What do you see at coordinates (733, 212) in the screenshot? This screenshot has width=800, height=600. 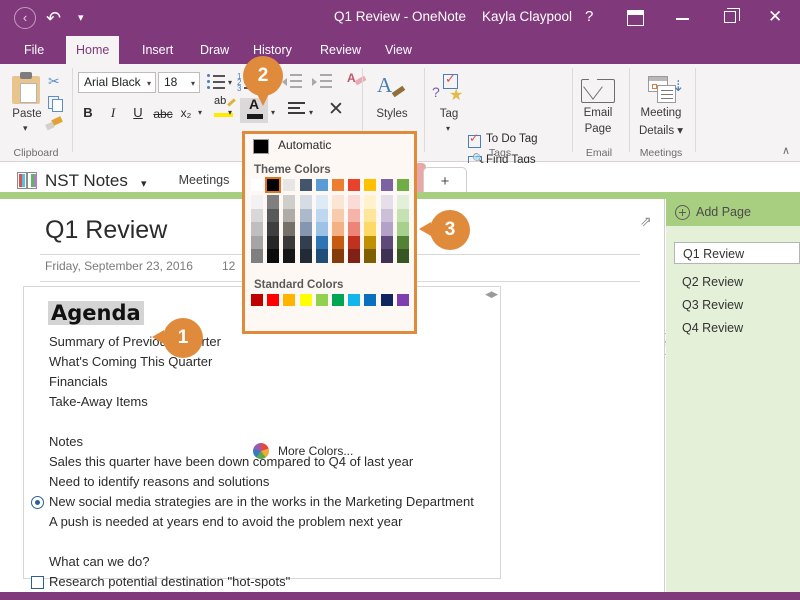 I see `add-page-button: Add Page` at bounding box center [733, 212].